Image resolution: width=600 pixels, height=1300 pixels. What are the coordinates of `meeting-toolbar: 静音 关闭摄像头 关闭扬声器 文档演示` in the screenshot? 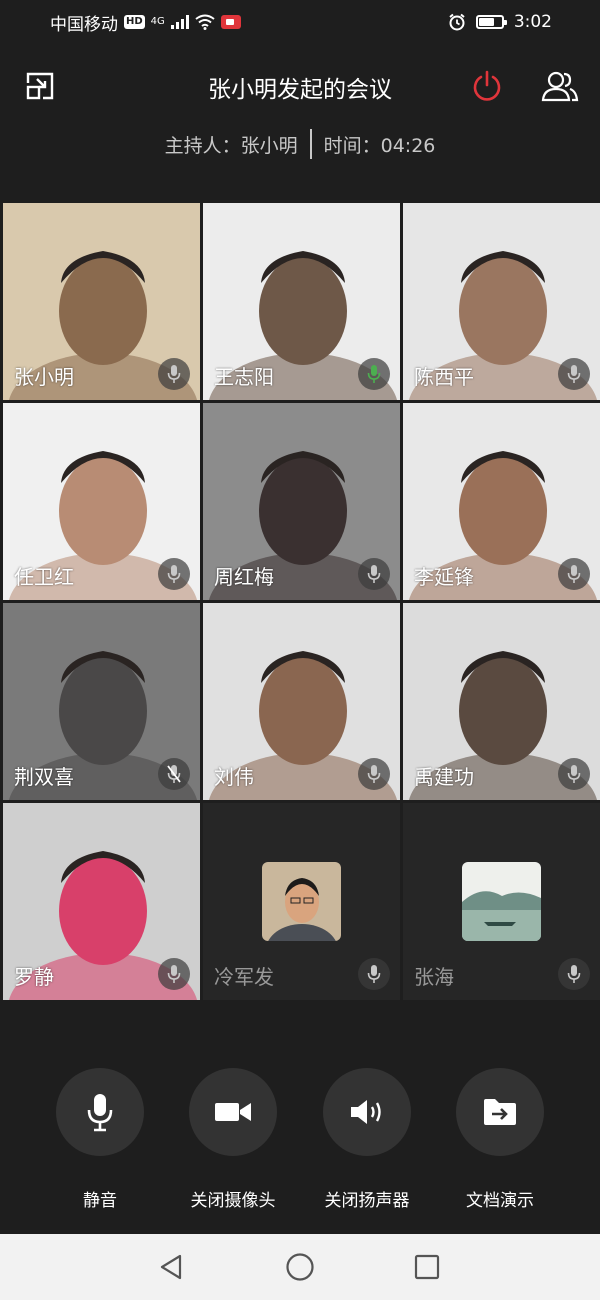 It's located at (300, 1139).